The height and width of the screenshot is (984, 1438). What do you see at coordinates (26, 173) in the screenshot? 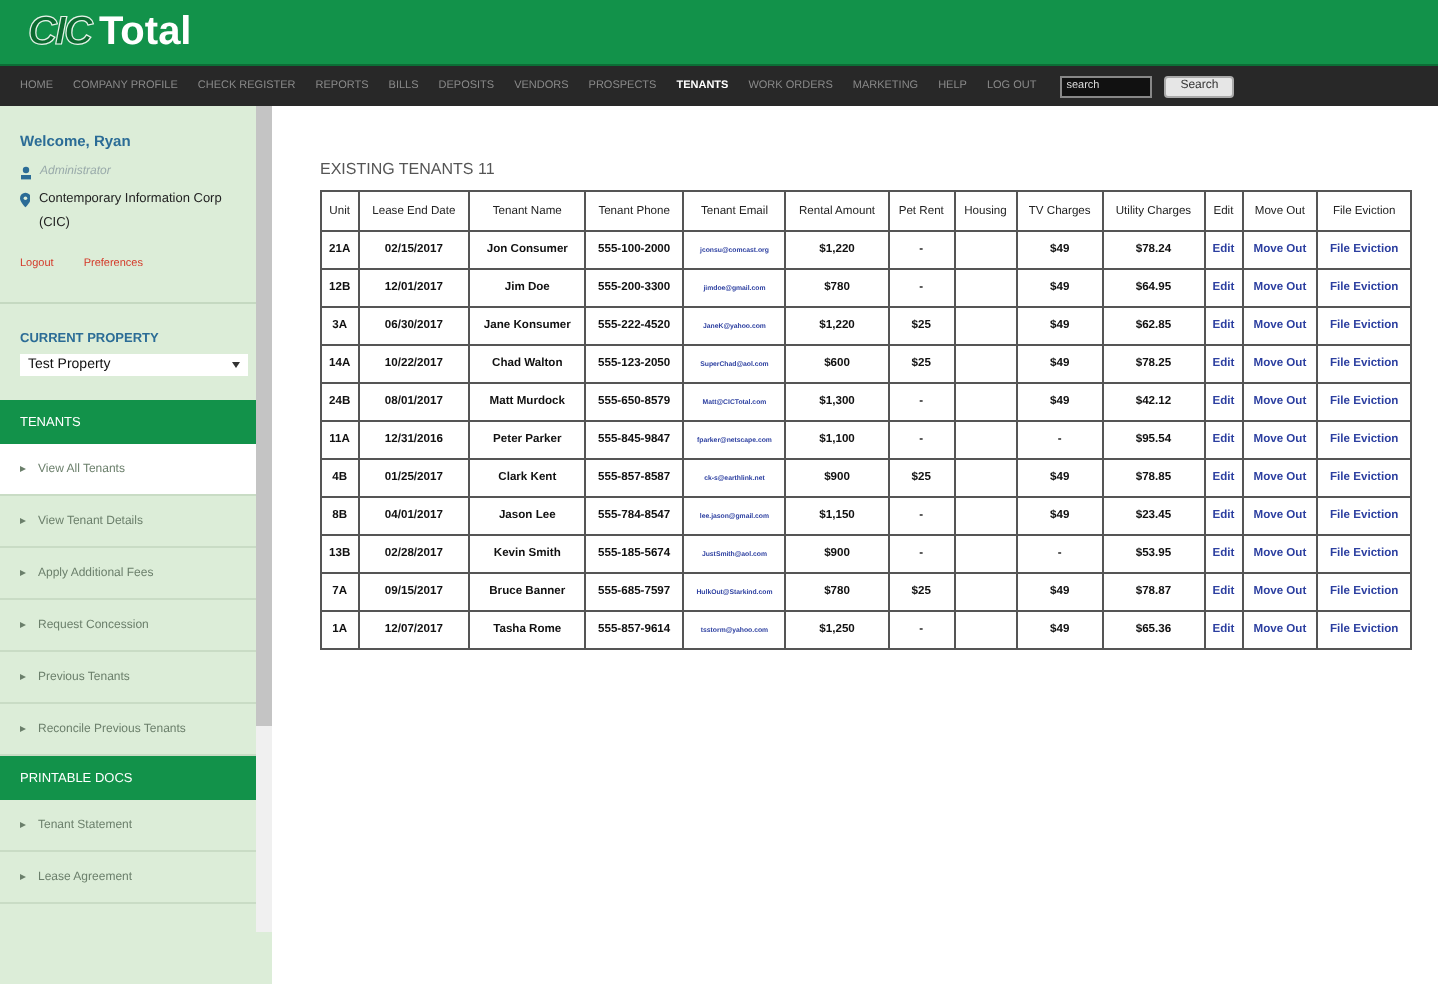
I see `user-icon` at bounding box center [26, 173].